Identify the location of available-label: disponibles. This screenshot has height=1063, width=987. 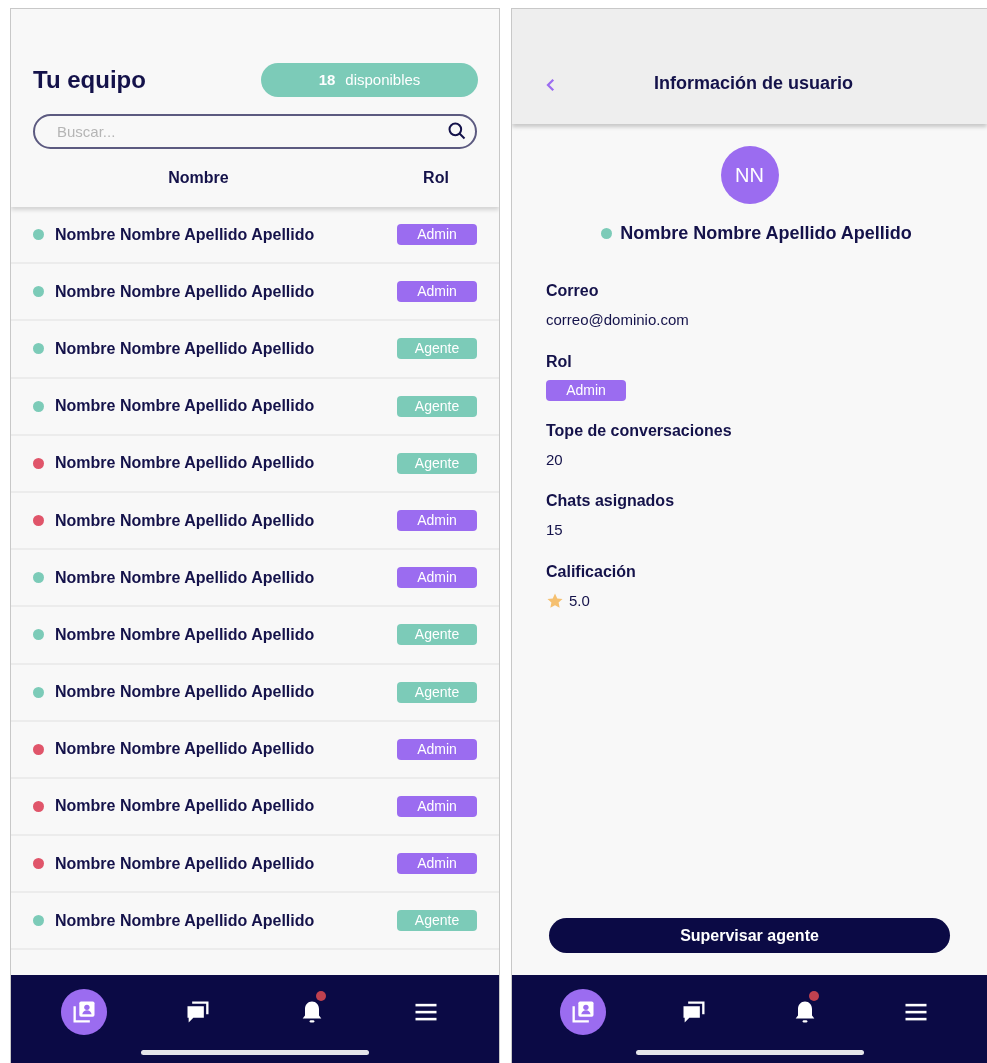
(383, 79).